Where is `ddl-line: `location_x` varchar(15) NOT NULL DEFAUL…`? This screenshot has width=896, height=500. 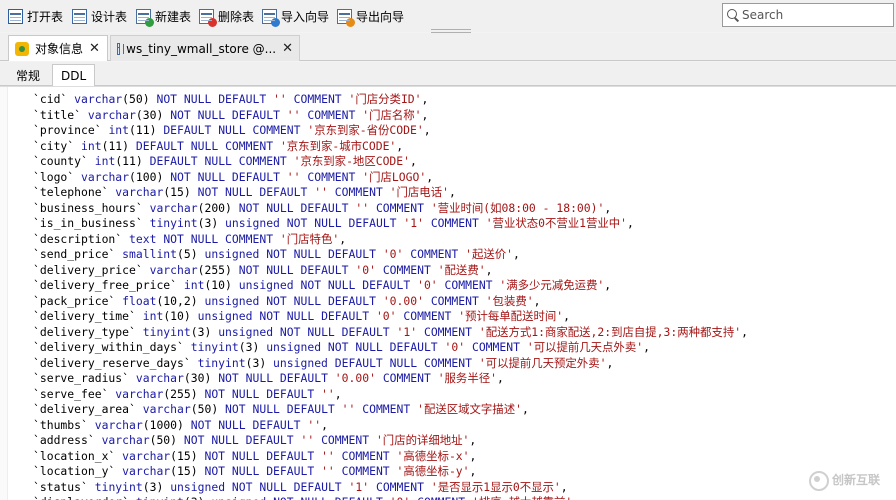
ddl-line: `location_x` varchar(15) NOT NULL DEFAUL… is located at coordinates (255, 455).